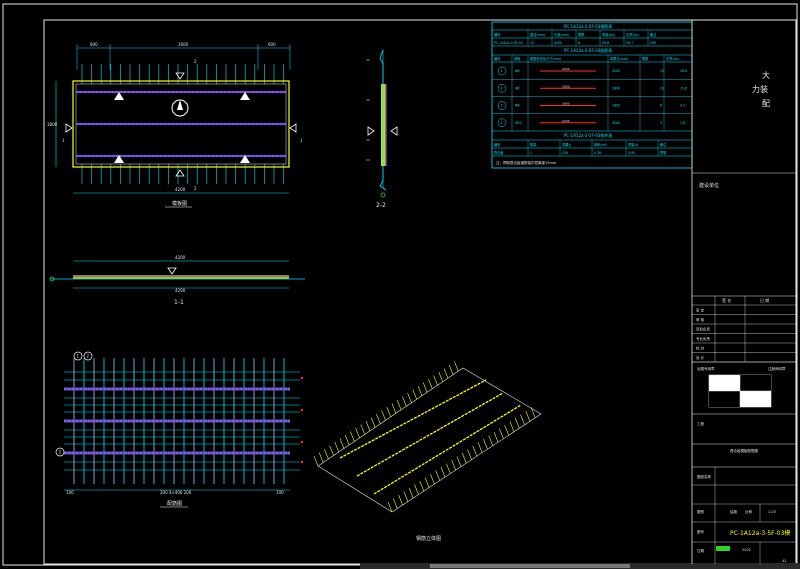 The height and width of the screenshot is (569, 800). I want to click on section-1-title: 1-1, so click(179, 302).